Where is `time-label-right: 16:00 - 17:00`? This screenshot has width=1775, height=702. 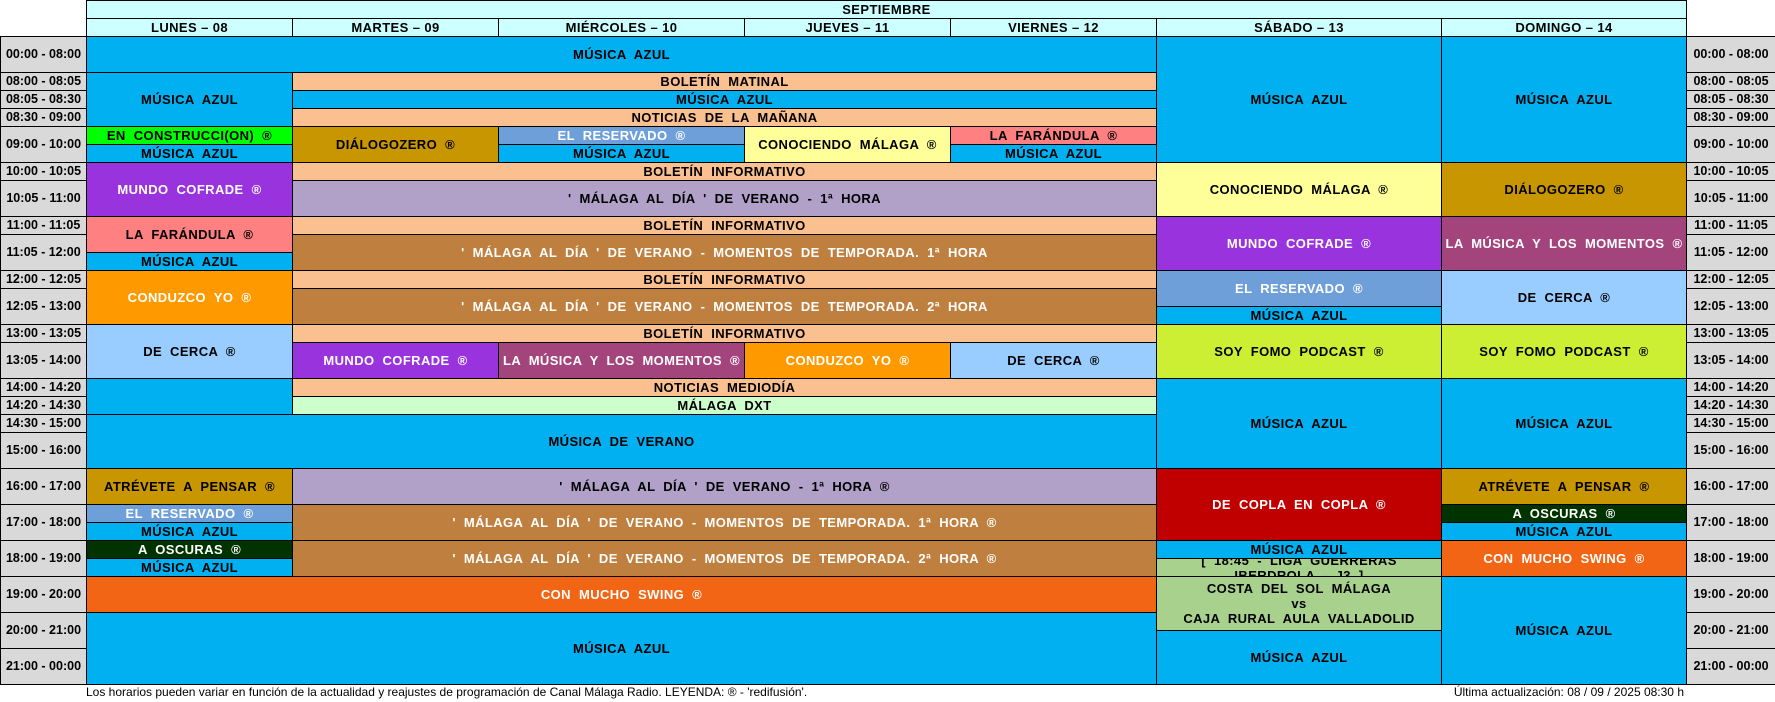
time-label-right: 16:00 - 17:00 is located at coordinates (1730, 486).